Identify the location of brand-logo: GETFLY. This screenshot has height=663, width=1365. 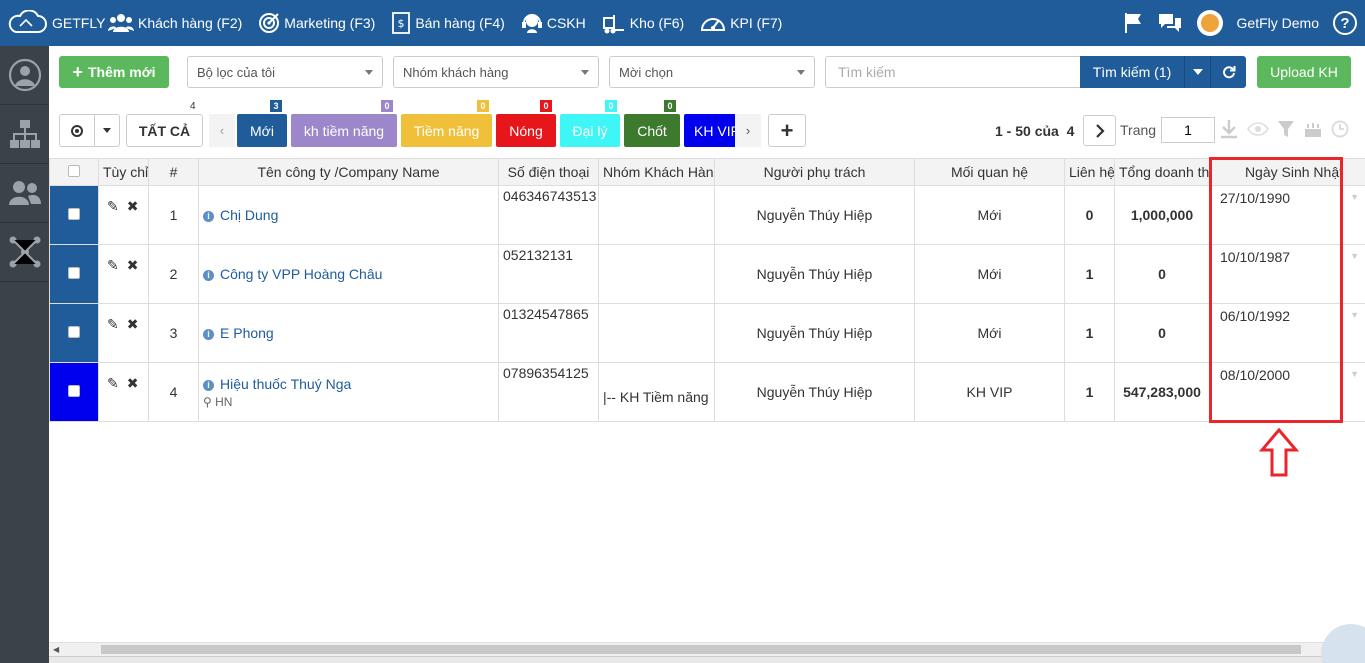
(54, 23).